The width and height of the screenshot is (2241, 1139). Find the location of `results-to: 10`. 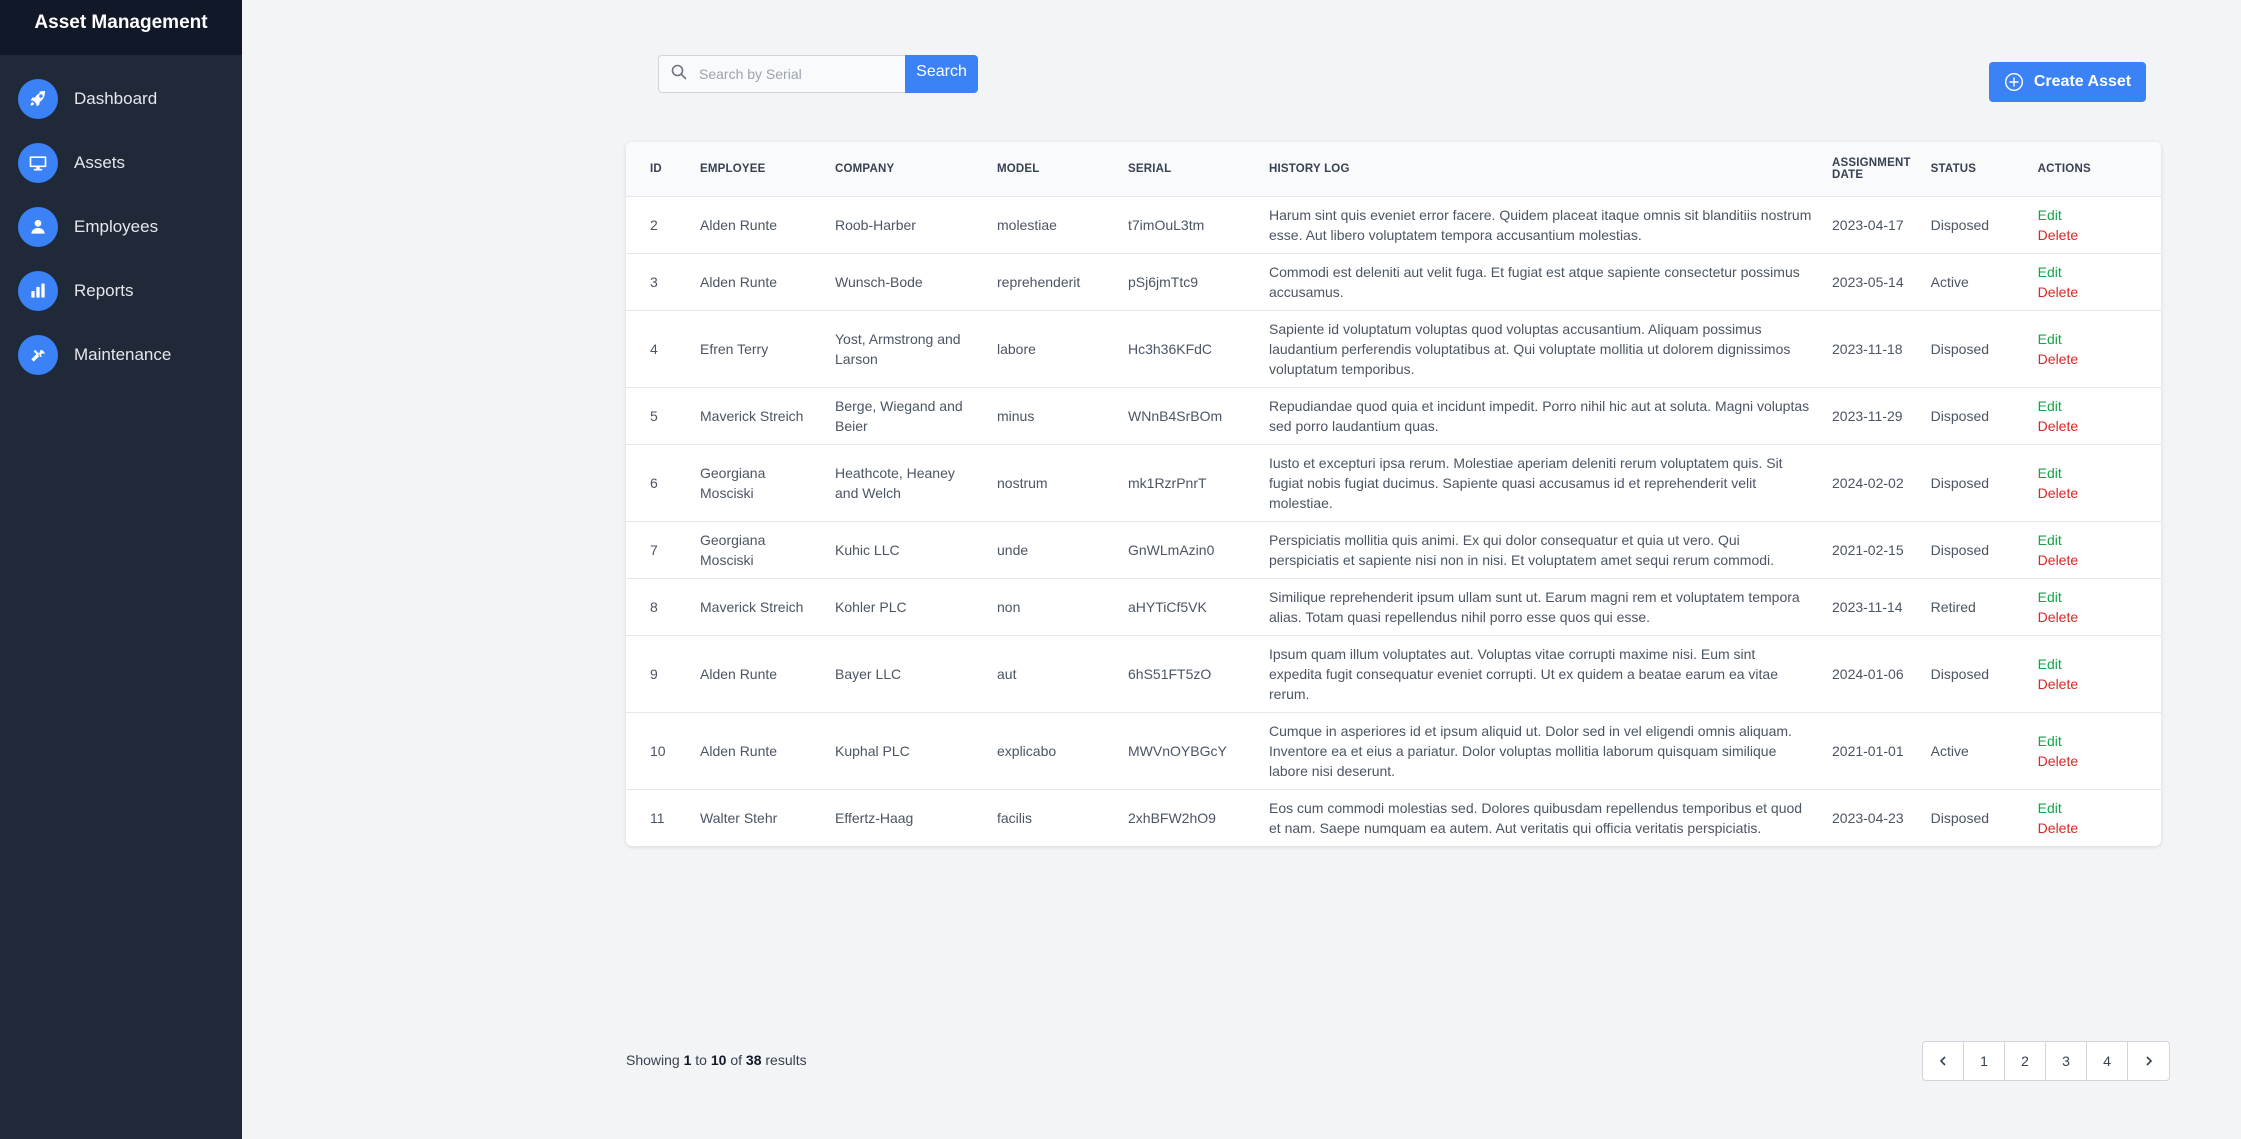

results-to: 10 is located at coordinates (718, 1060).